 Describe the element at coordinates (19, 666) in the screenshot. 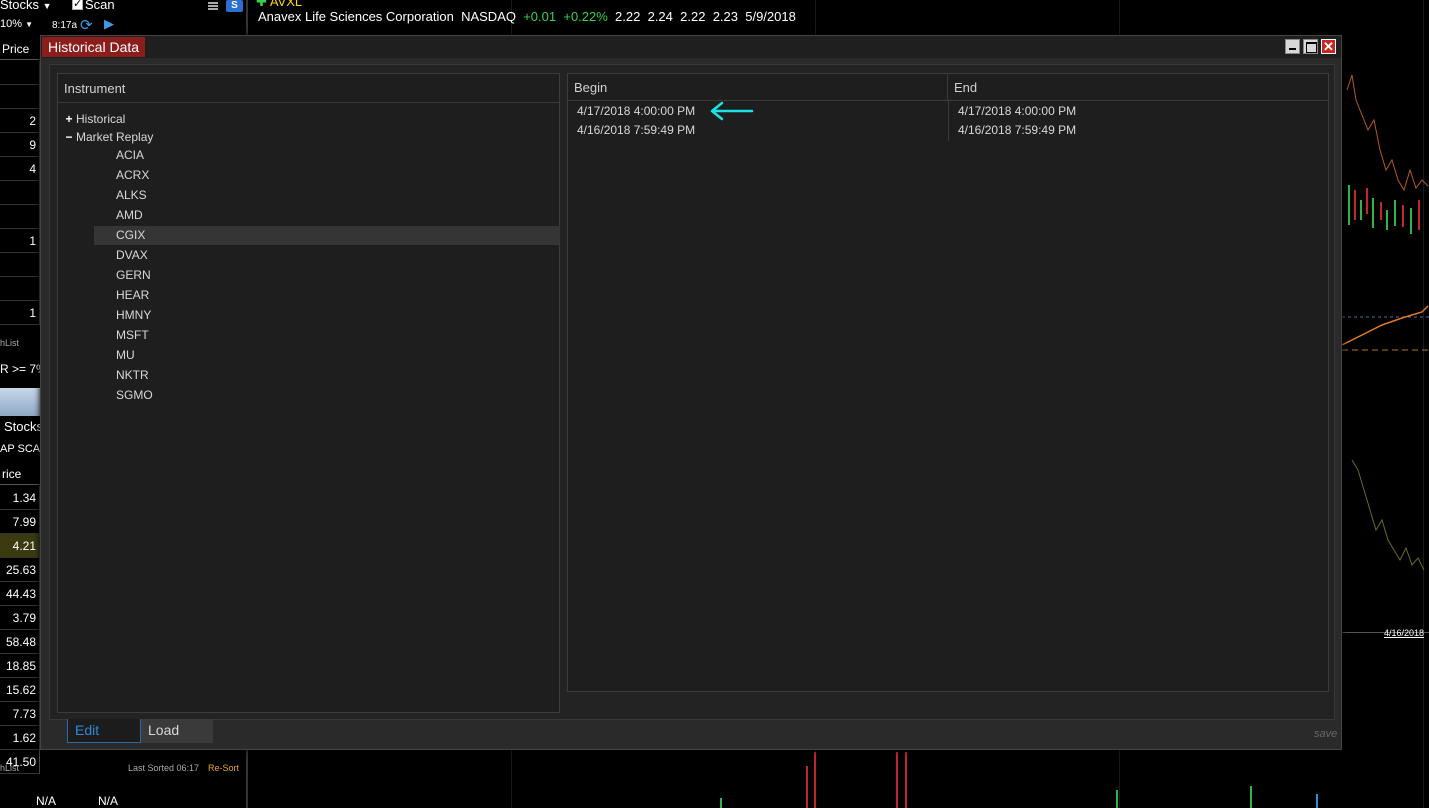

I see `price-cell: 18.85` at that location.